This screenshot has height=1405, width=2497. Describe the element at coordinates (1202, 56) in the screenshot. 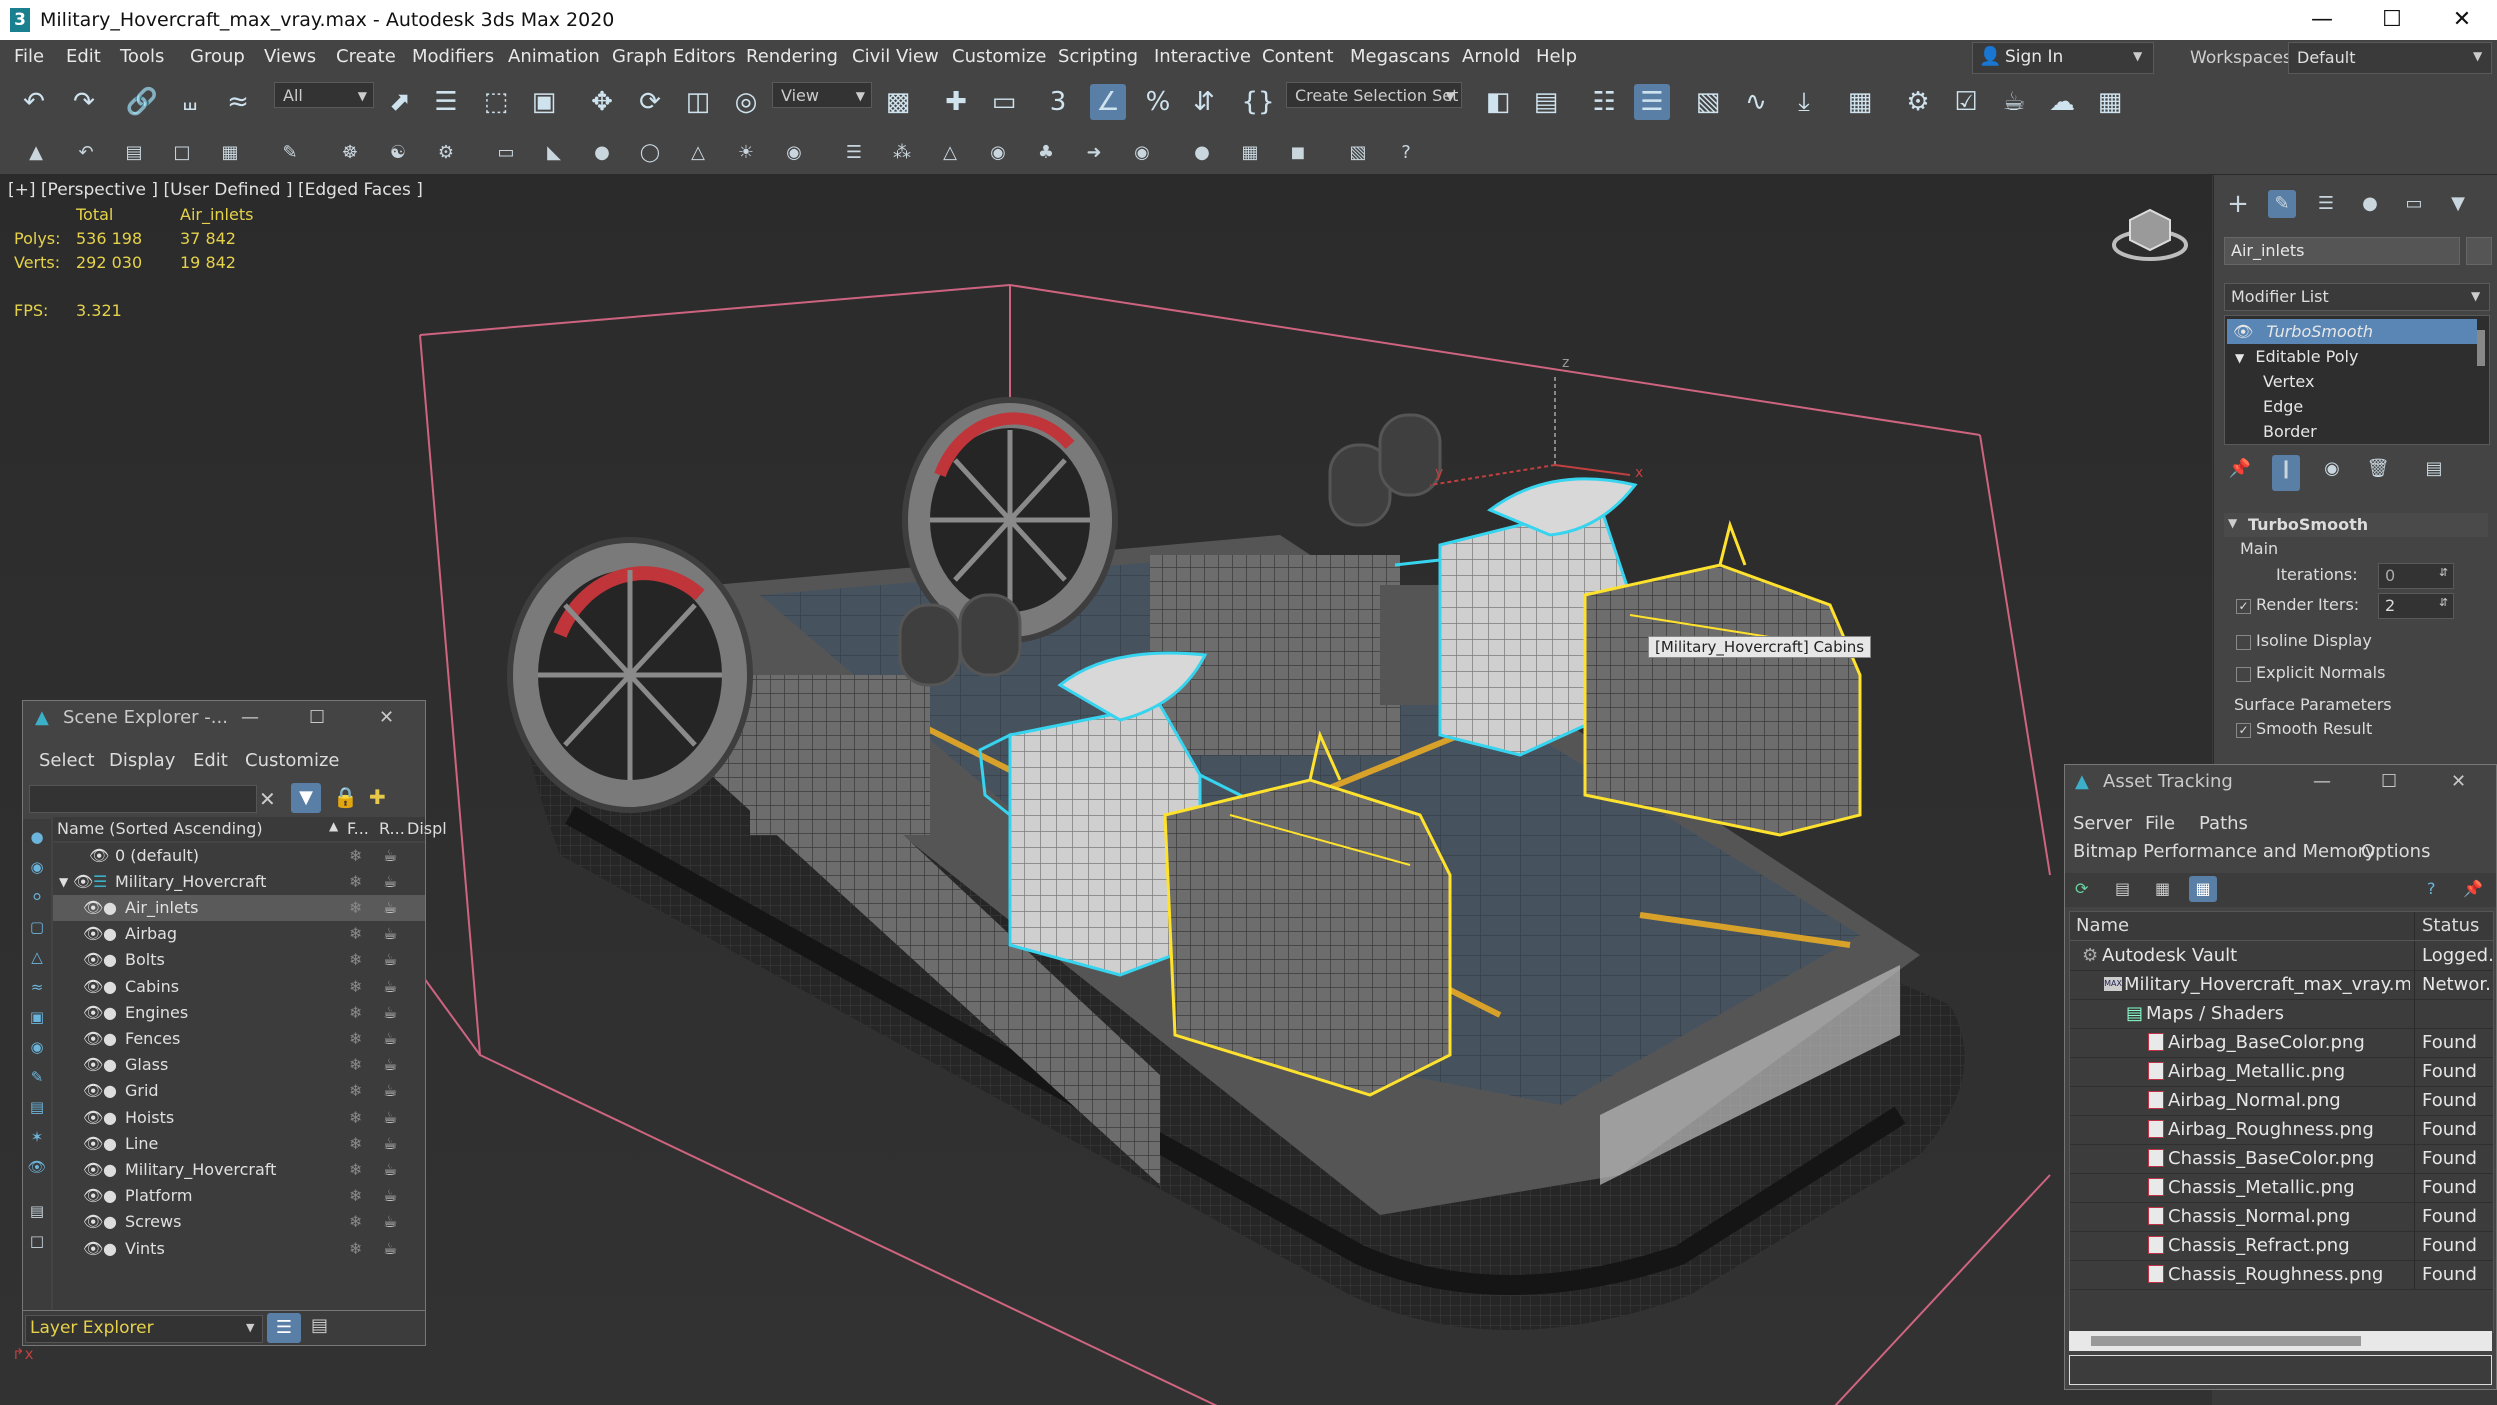

I see `menu-interactive: Interactive` at that location.